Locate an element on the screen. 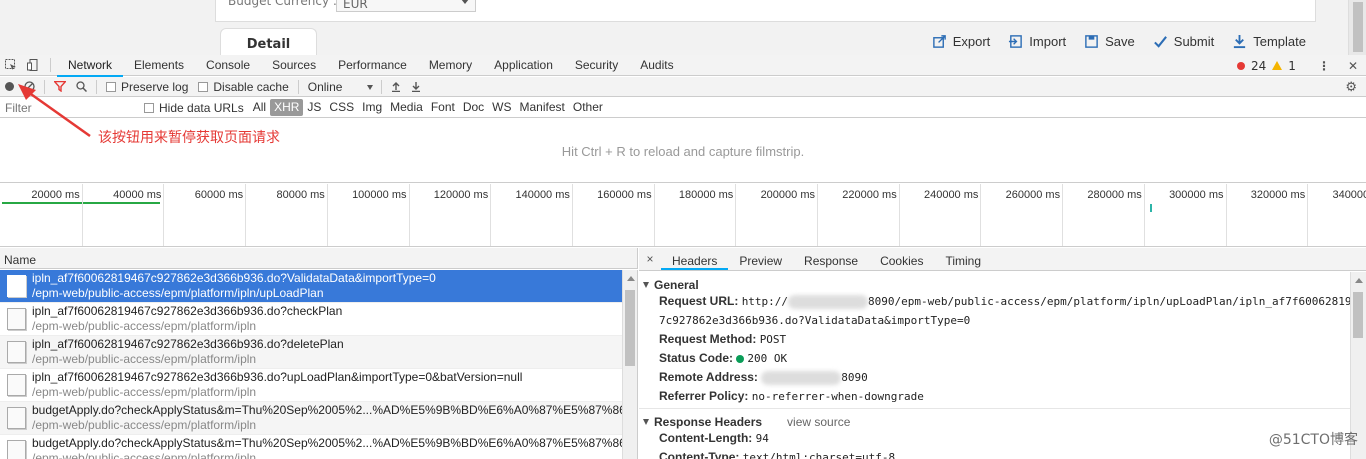 This screenshot has width=1366, height=459. save-icon is located at coordinates (1091, 41).